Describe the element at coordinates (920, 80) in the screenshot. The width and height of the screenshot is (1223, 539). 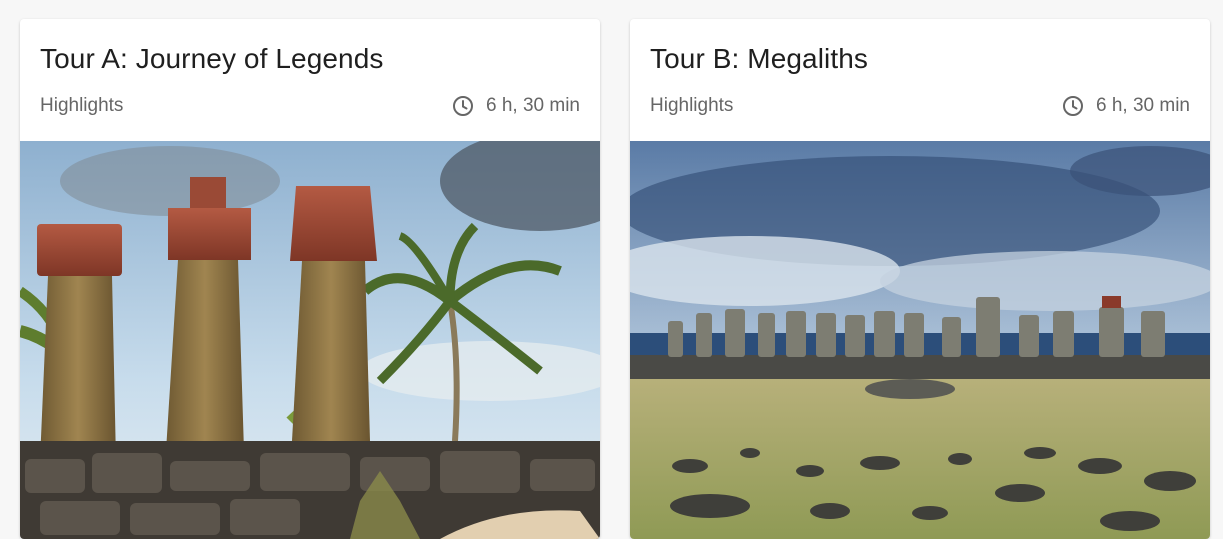
I see `card-header: Tour B: Megaliths Highlights 6 h, 30 min` at that location.